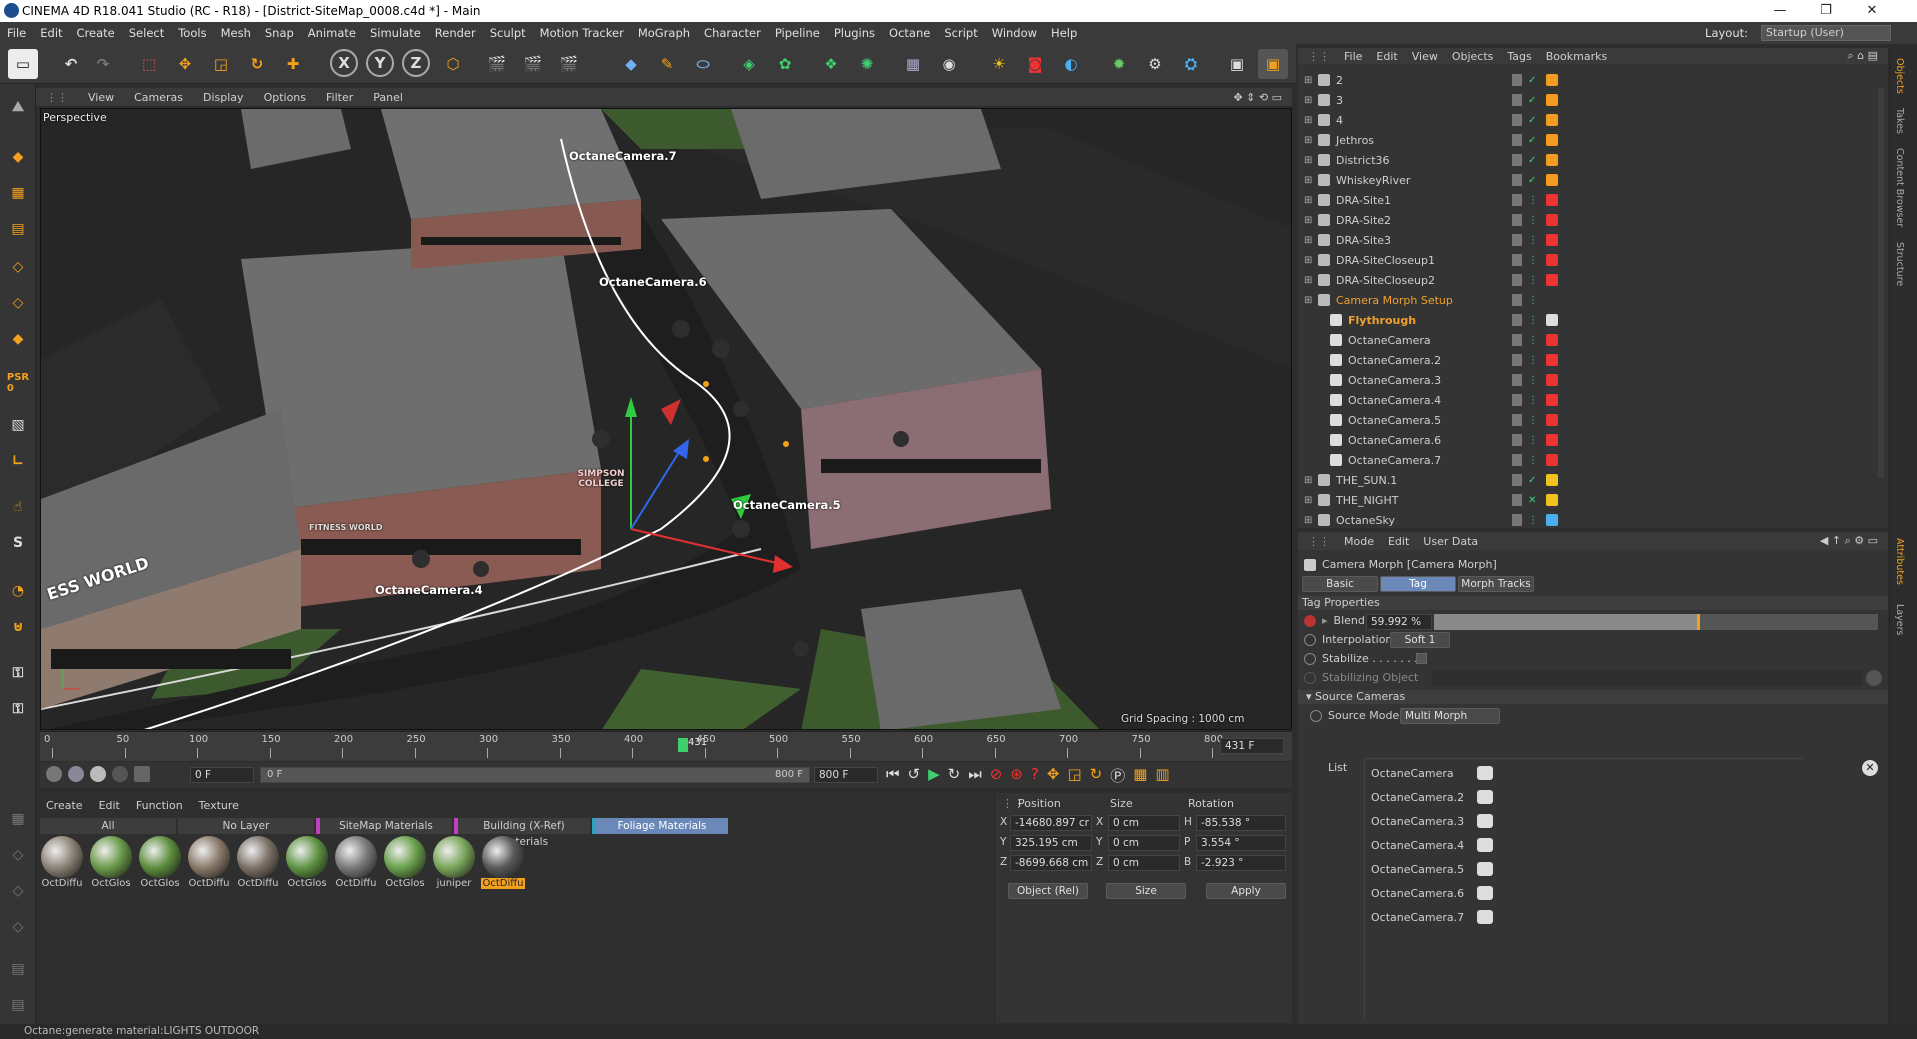  I want to click on material-swatch: juniper, so click(454, 862).